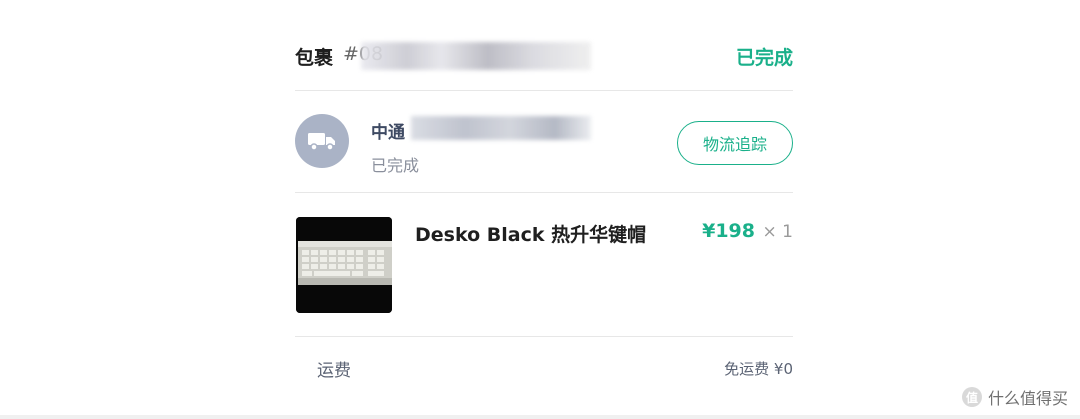 This screenshot has height=419, width=1080. I want to click on carrier-name: 中通, so click(388, 133).